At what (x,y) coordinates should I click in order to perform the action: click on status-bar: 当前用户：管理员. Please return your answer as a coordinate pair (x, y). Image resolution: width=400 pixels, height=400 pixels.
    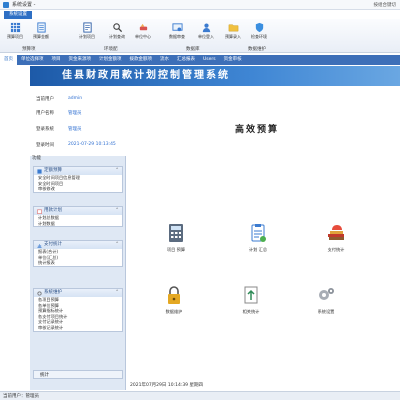
    Looking at the image, I should click on (200, 395).